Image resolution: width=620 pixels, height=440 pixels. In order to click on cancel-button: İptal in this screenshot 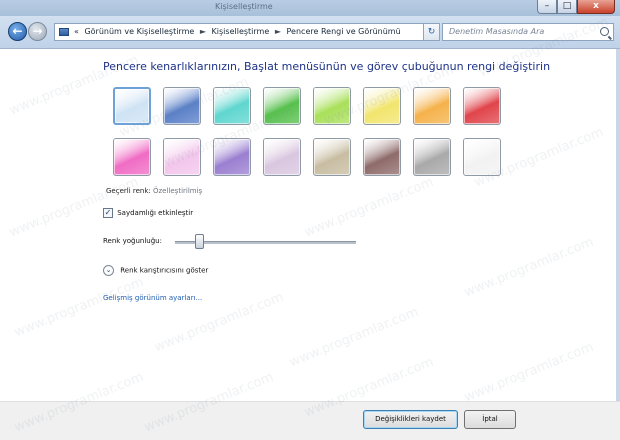, I will do `click(490, 419)`.